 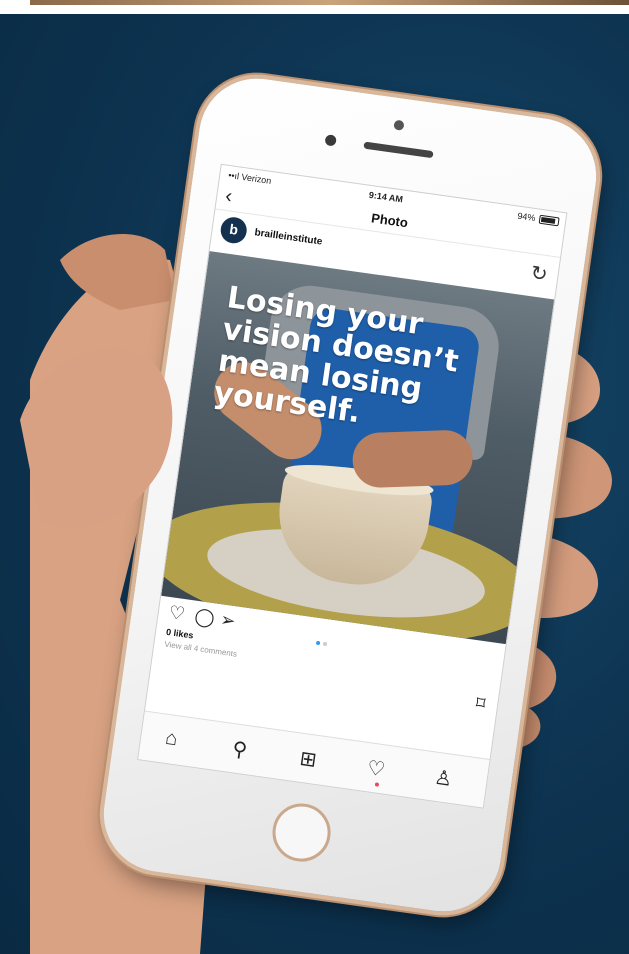 What do you see at coordinates (96, 438) in the screenshot?
I see `thumb` at bounding box center [96, 438].